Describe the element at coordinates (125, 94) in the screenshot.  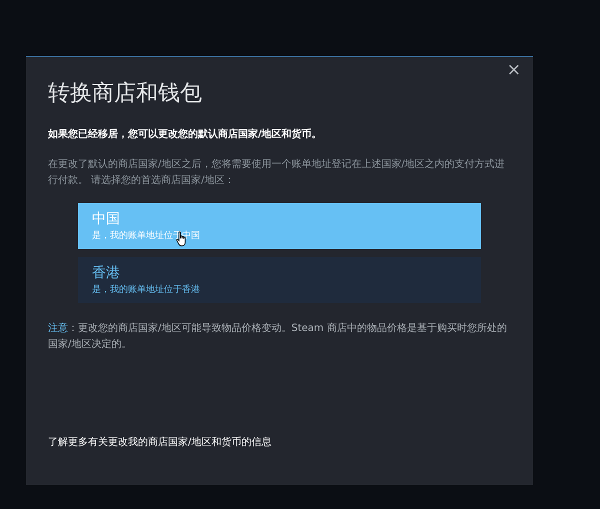
I see `dialog-title: 转换商店和钱包` at that location.